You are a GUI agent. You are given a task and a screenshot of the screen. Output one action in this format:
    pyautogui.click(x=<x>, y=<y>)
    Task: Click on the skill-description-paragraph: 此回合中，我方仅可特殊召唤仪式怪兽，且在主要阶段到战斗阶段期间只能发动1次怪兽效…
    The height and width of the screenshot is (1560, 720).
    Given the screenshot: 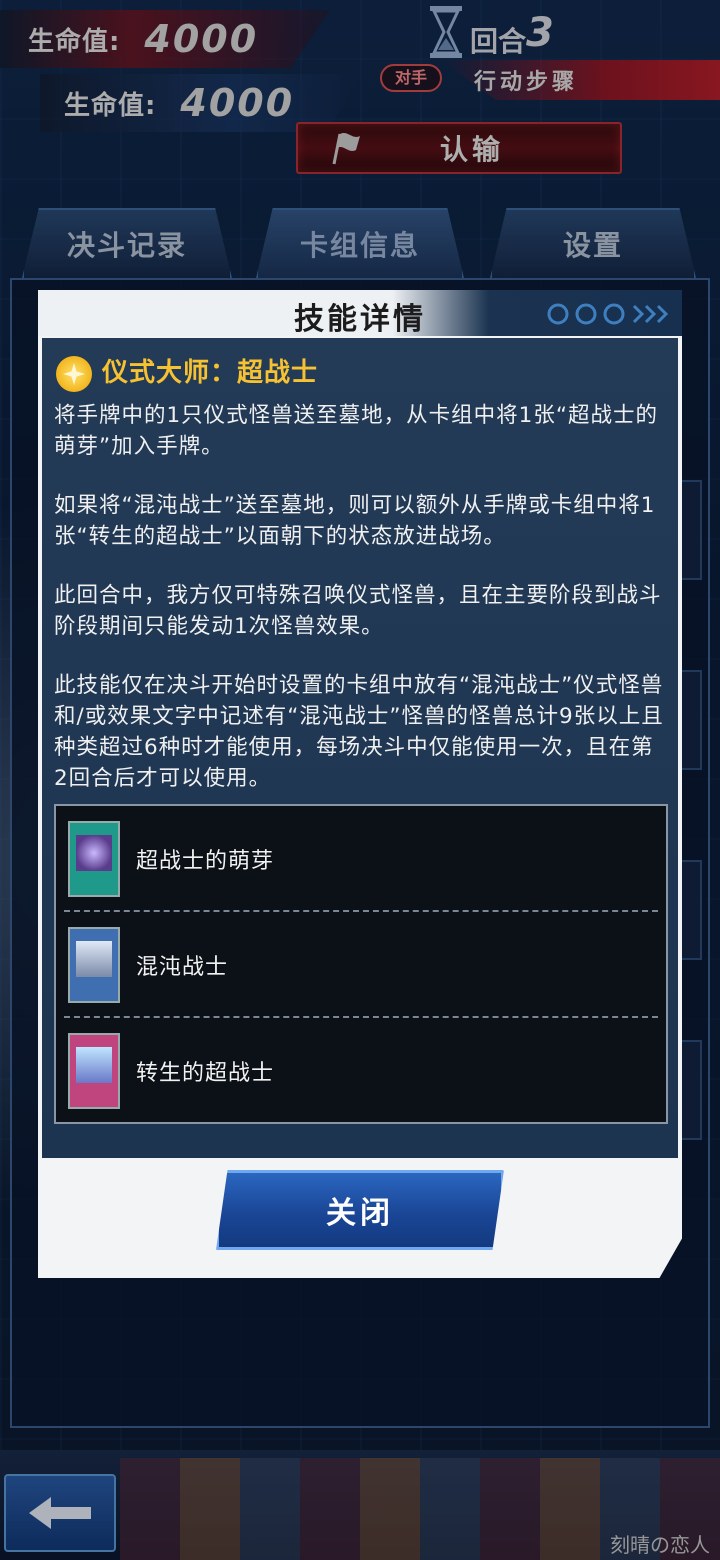 What is the action you would take?
    pyautogui.click(x=358, y=611)
    